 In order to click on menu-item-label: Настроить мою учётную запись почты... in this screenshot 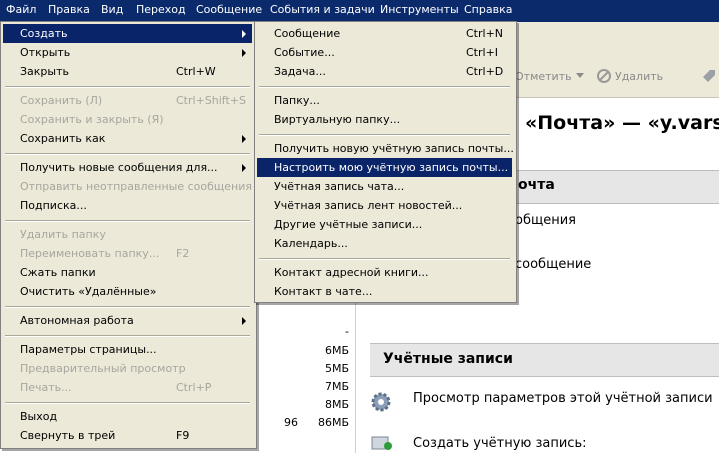, I will do `click(391, 167)`.